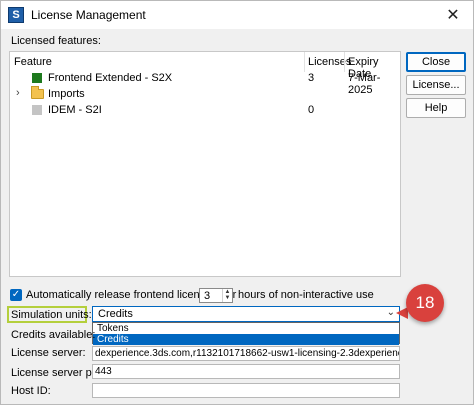  Describe the element at coordinates (37, 78) in the screenshot. I see `green-square-icon` at that location.